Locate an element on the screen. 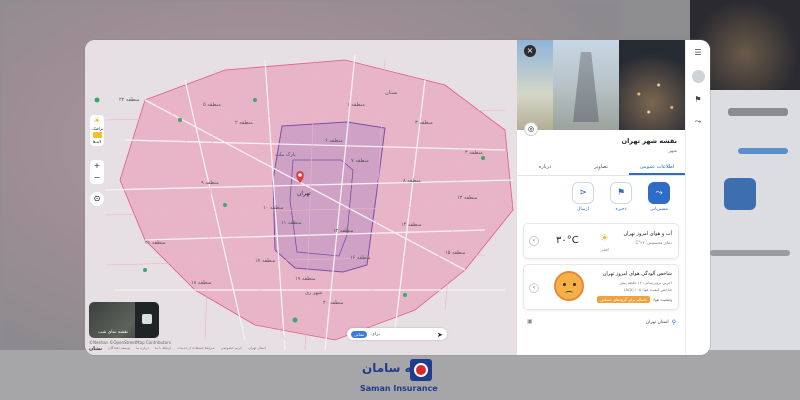  zoom-in-button: + is located at coordinates (97, 166).